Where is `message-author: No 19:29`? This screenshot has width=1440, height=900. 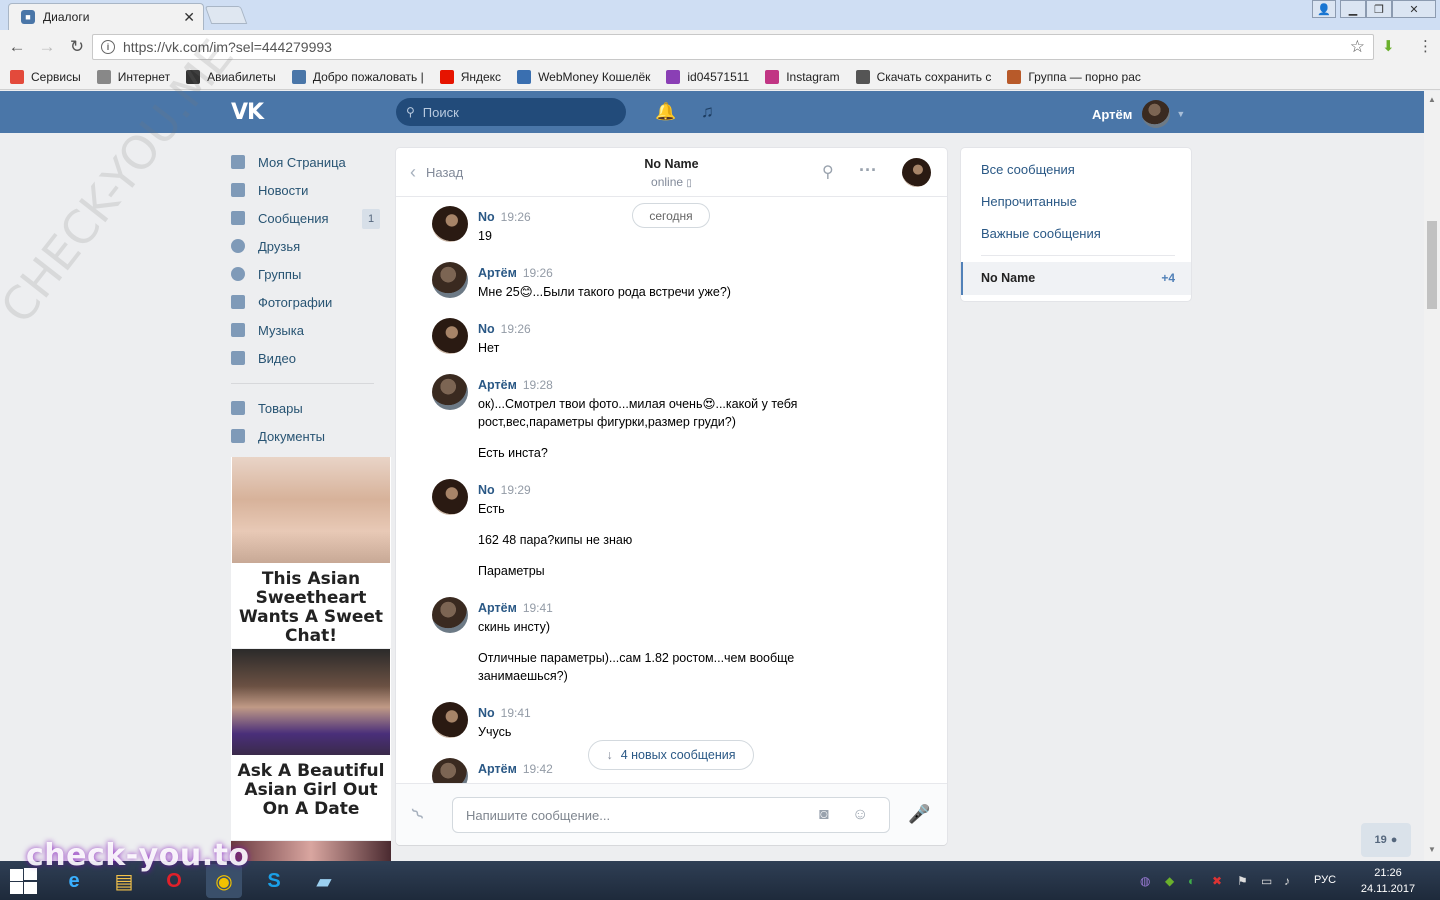
message-author: No 19:29 is located at coordinates (504, 490).